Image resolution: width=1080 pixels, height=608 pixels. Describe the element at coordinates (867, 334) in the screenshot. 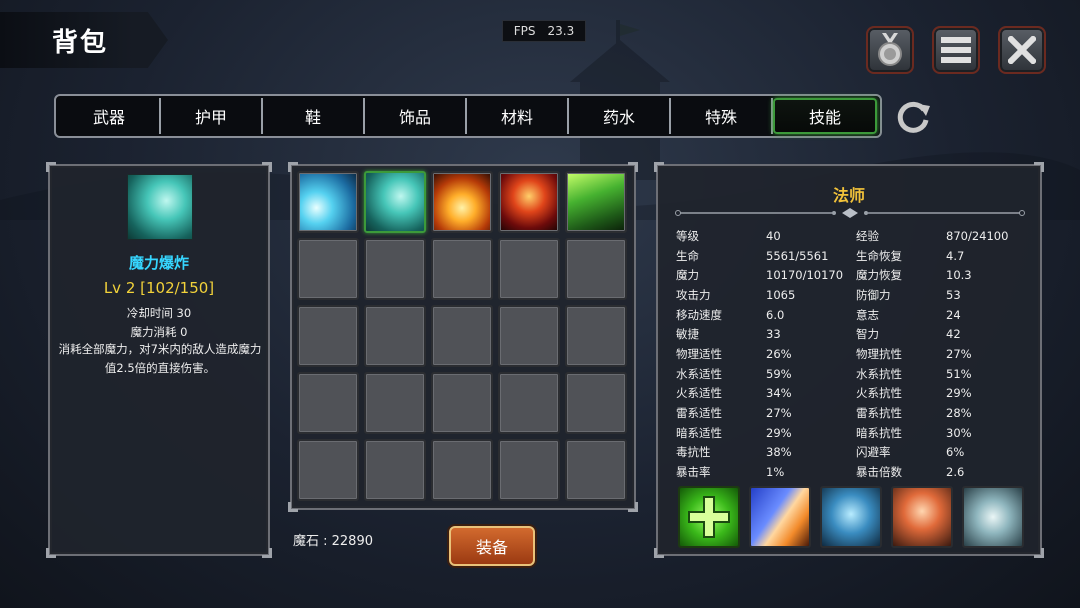

I see `stat-label: 智力` at that location.